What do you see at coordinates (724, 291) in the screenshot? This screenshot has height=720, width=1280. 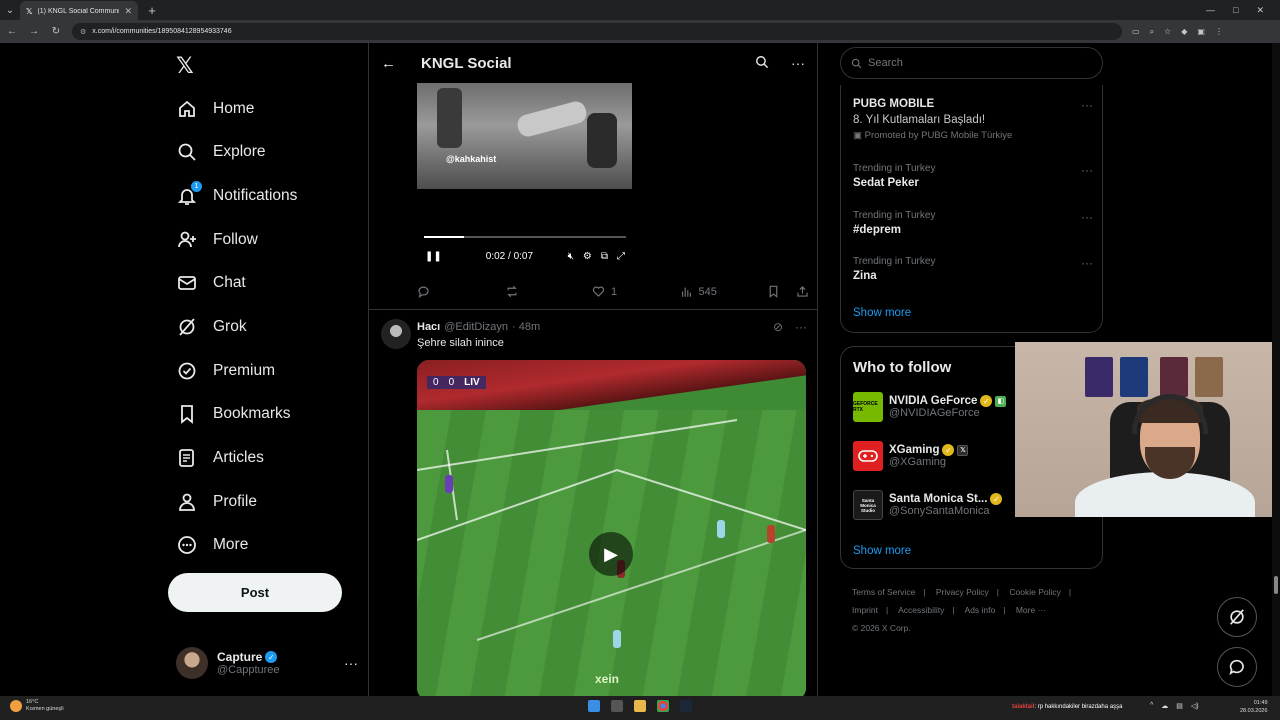 I see `views-button: 545` at bounding box center [724, 291].